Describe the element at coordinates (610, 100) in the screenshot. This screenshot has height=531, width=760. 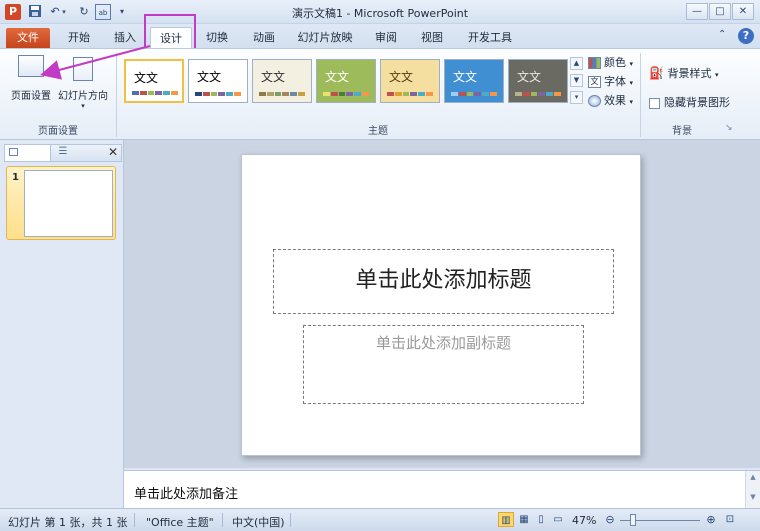
I see `theme-effects-button: 效果 ▾` at that location.